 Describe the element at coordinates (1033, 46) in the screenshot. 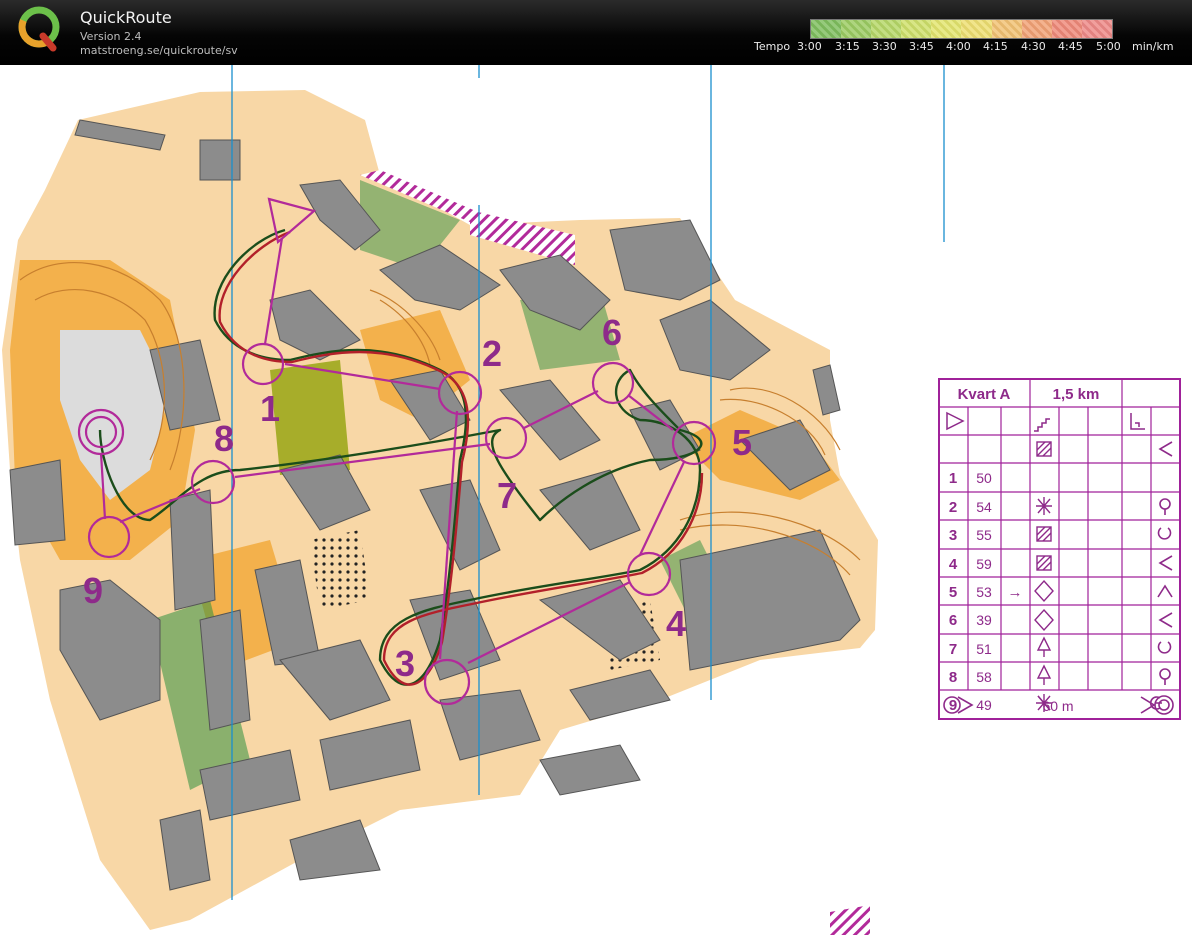

I see `tempo-tick: 4:30` at that location.